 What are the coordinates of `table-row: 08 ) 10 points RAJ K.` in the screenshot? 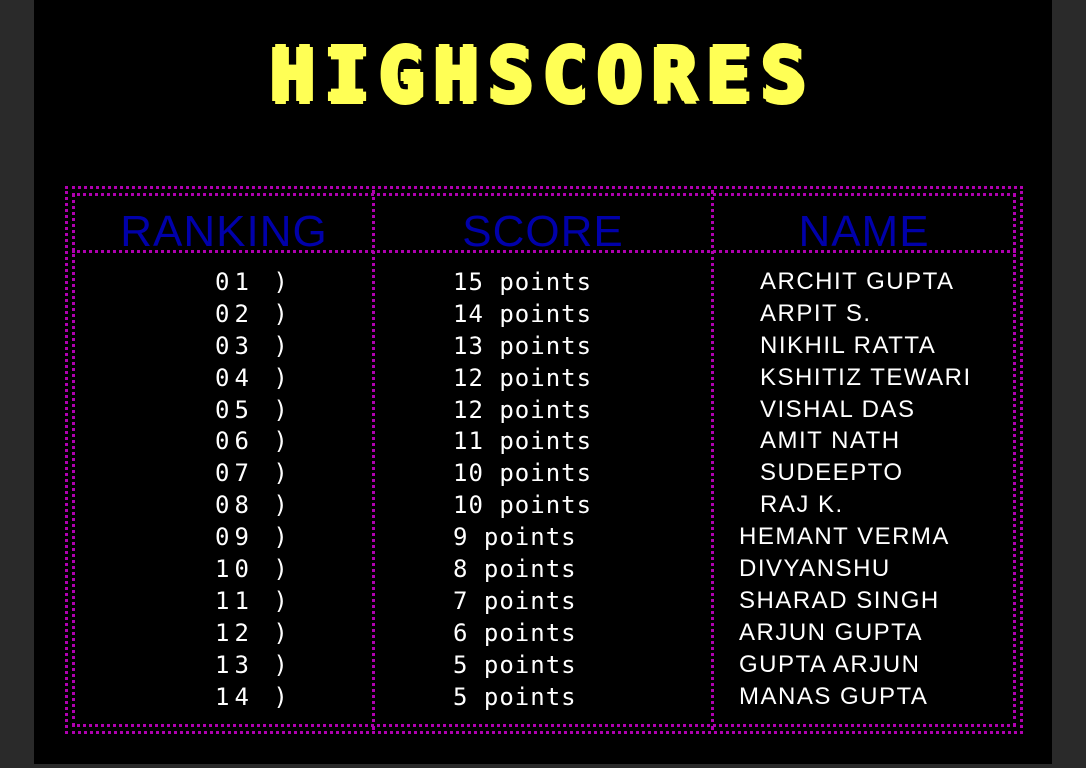 It's located at (543, 505).